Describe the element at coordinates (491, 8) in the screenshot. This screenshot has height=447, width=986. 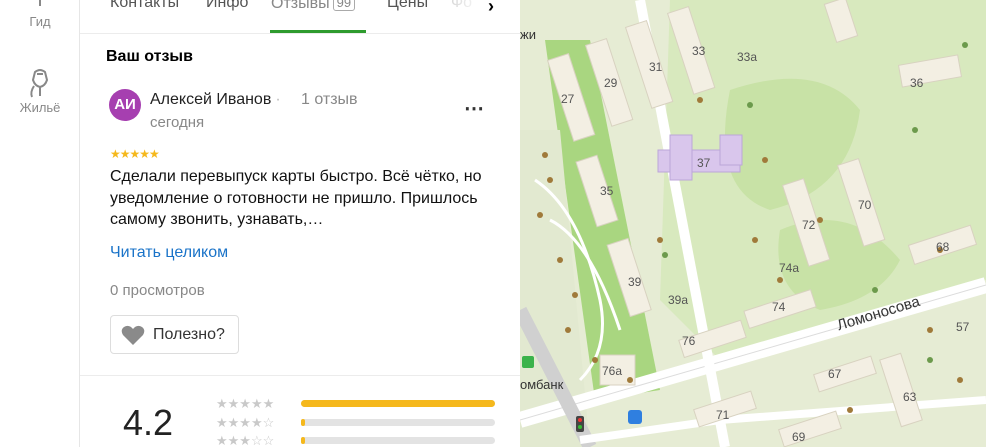
I see `chevron-right-icon: ›` at that location.